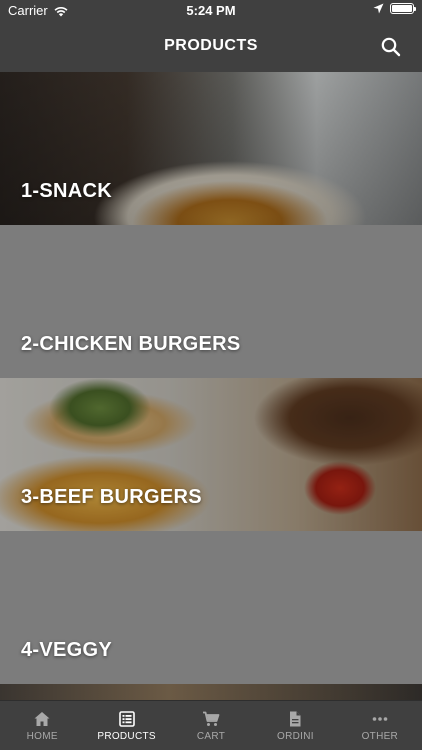 This screenshot has height=750, width=422. I want to click on battery-icon, so click(403, 8).